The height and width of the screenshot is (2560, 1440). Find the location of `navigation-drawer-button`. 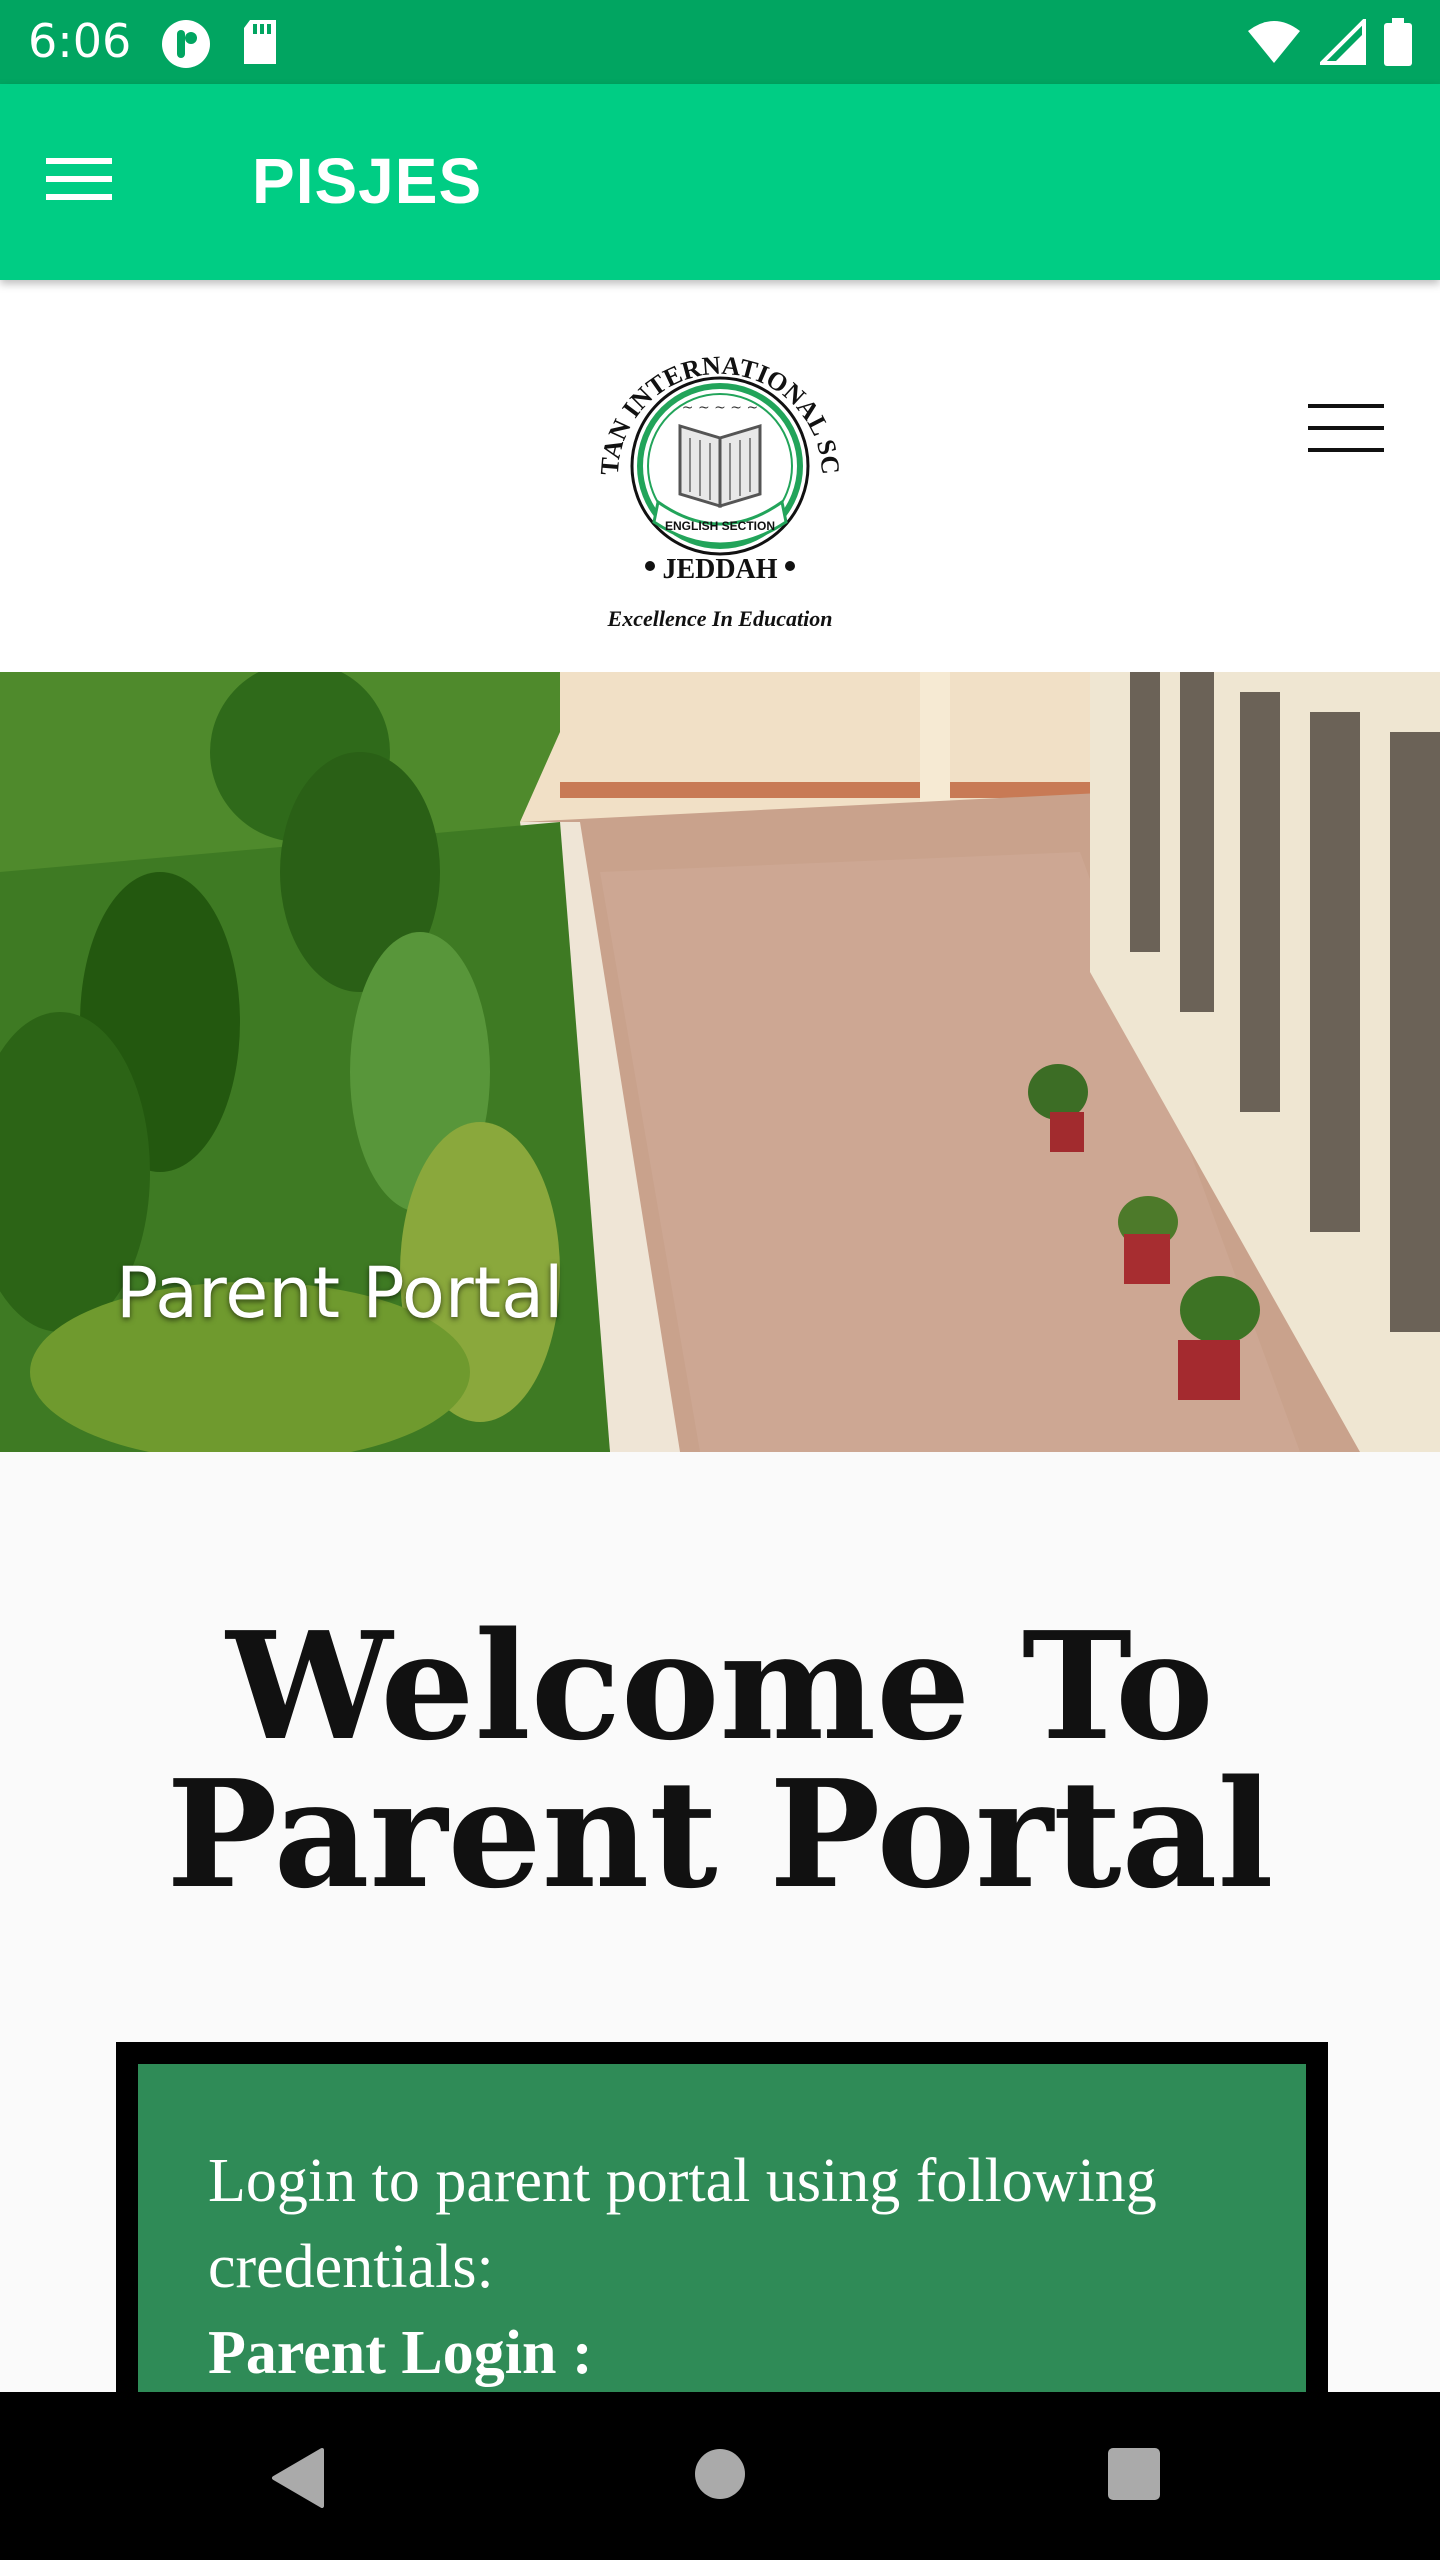

navigation-drawer-button is located at coordinates (96, 184).